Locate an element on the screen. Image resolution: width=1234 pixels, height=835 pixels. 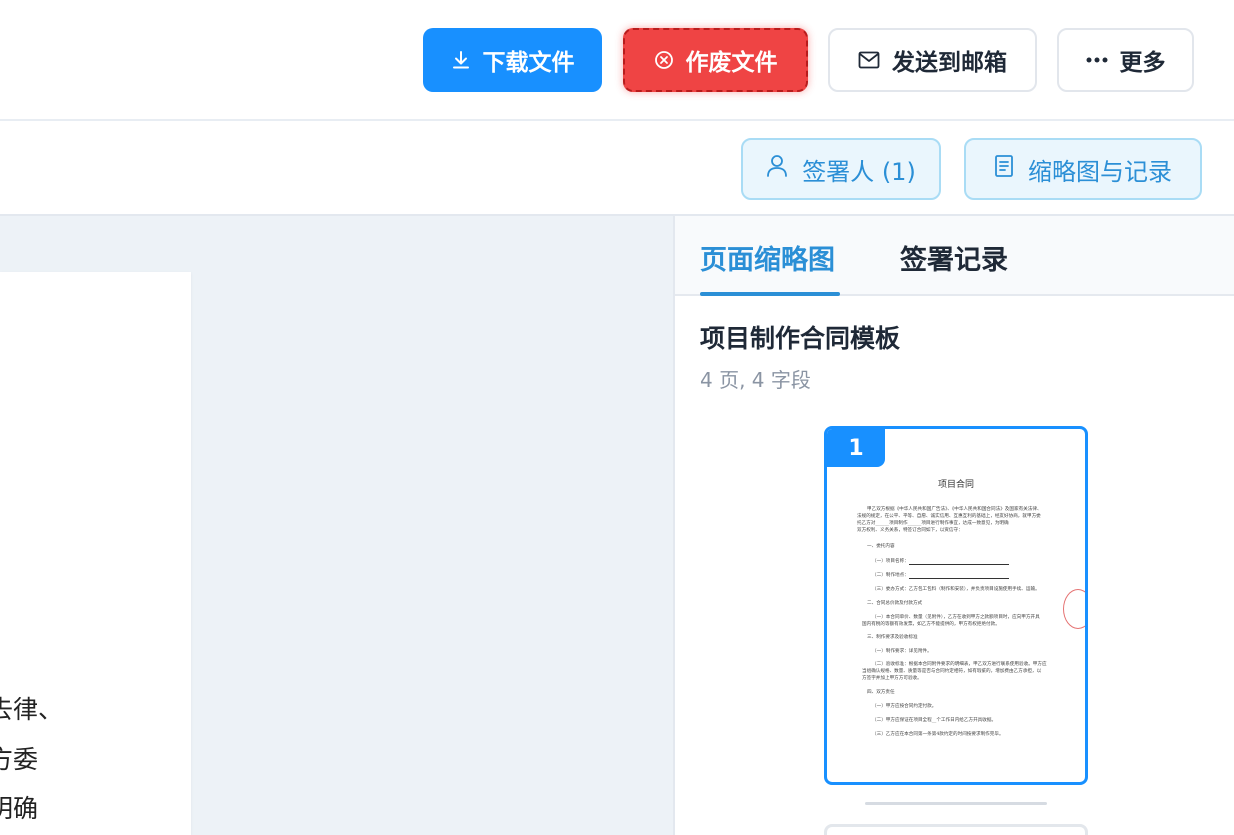
mini-doc-text: （一）项目名称： is located at coordinates (890, 561).